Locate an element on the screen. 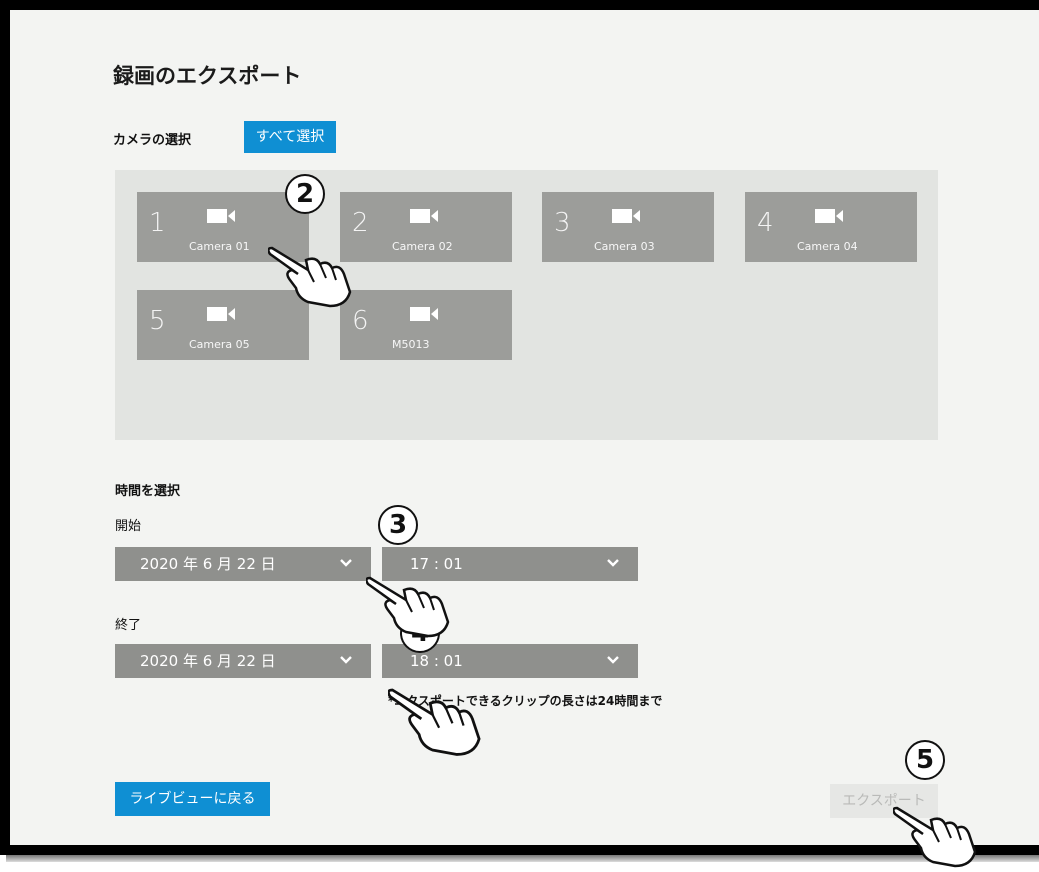 This screenshot has width=1039, height=872. start-date-value: 2020 年 6 月 22 日 is located at coordinates (208, 564).